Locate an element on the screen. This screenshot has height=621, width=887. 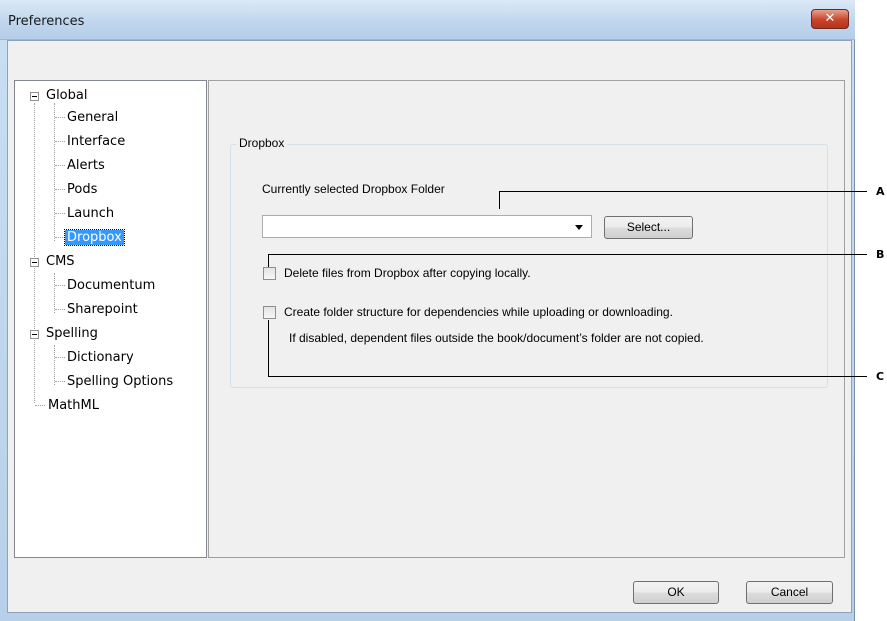
tree-item-pods: Pods is located at coordinates (82, 190).